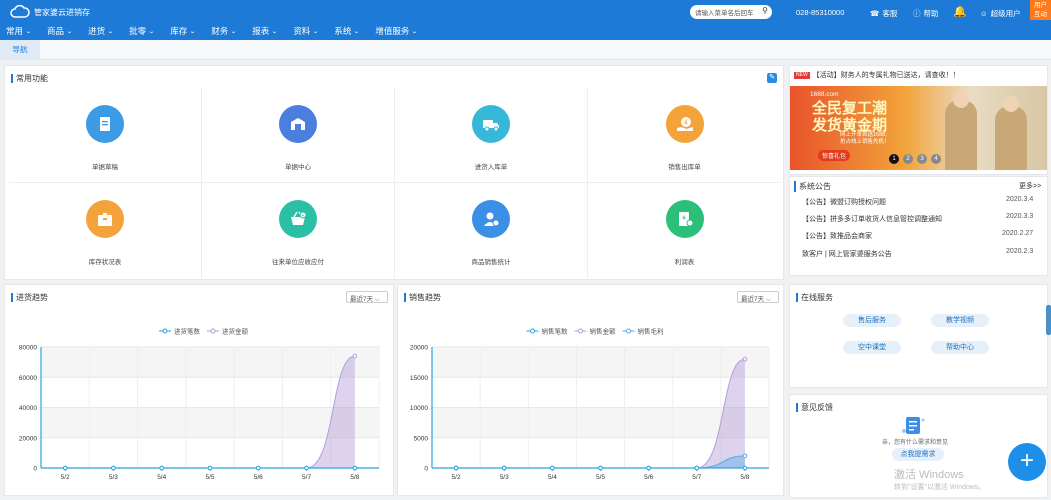  I want to click on legend-label: 进货笔数, so click(187, 331).